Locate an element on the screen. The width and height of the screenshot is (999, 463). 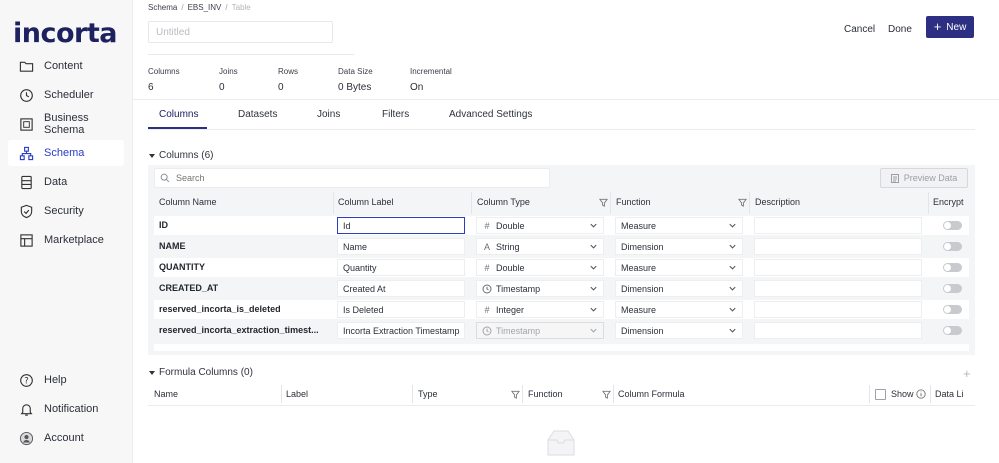
tab-datasets: Datasets is located at coordinates (257, 114).